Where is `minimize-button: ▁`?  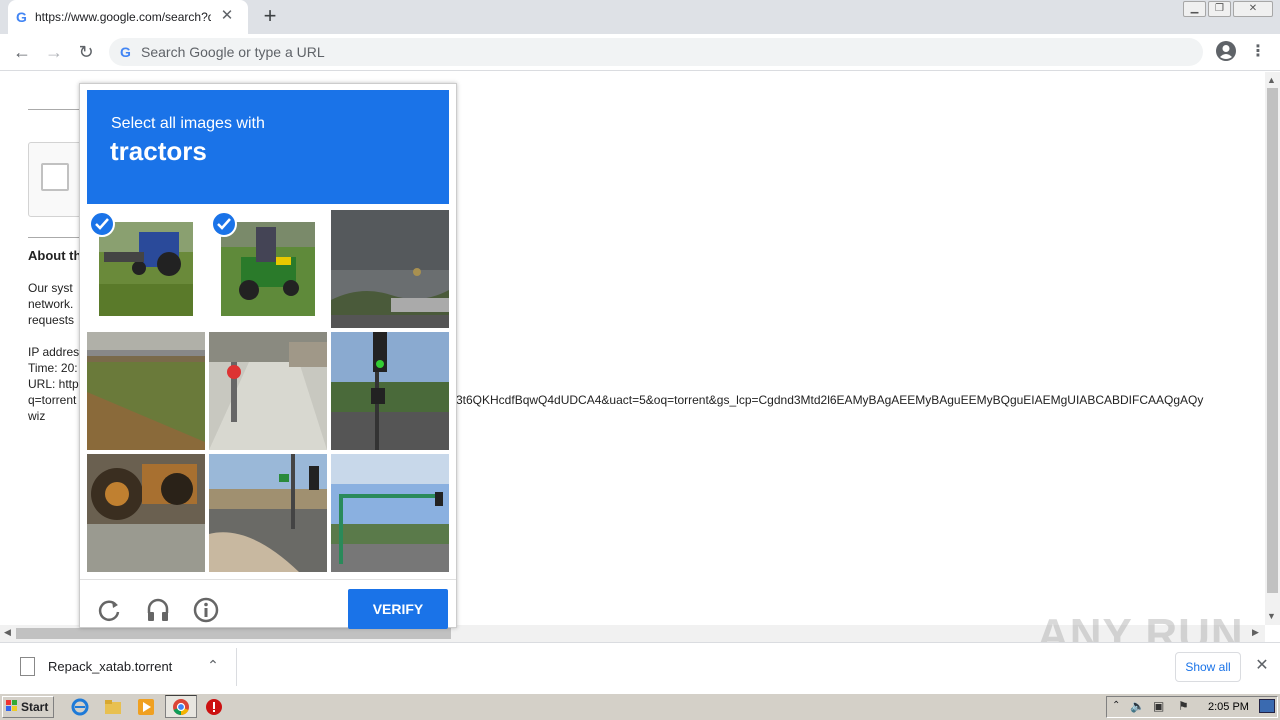
minimize-button: ▁ is located at coordinates (1194, 9).